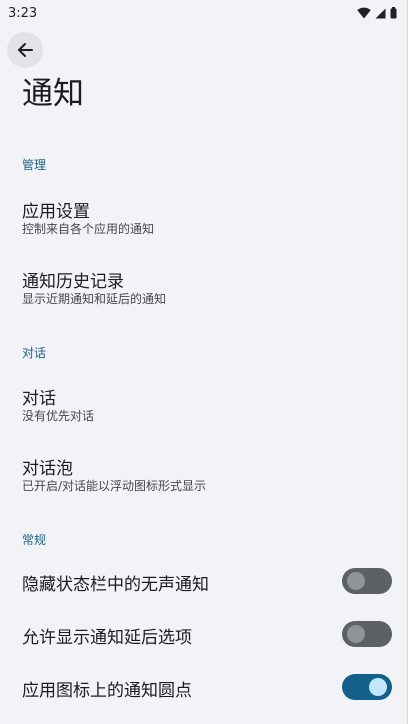 Image resolution: width=410 pixels, height=724 pixels. I want to click on allow-snooze-toggle, so click(367, 634).